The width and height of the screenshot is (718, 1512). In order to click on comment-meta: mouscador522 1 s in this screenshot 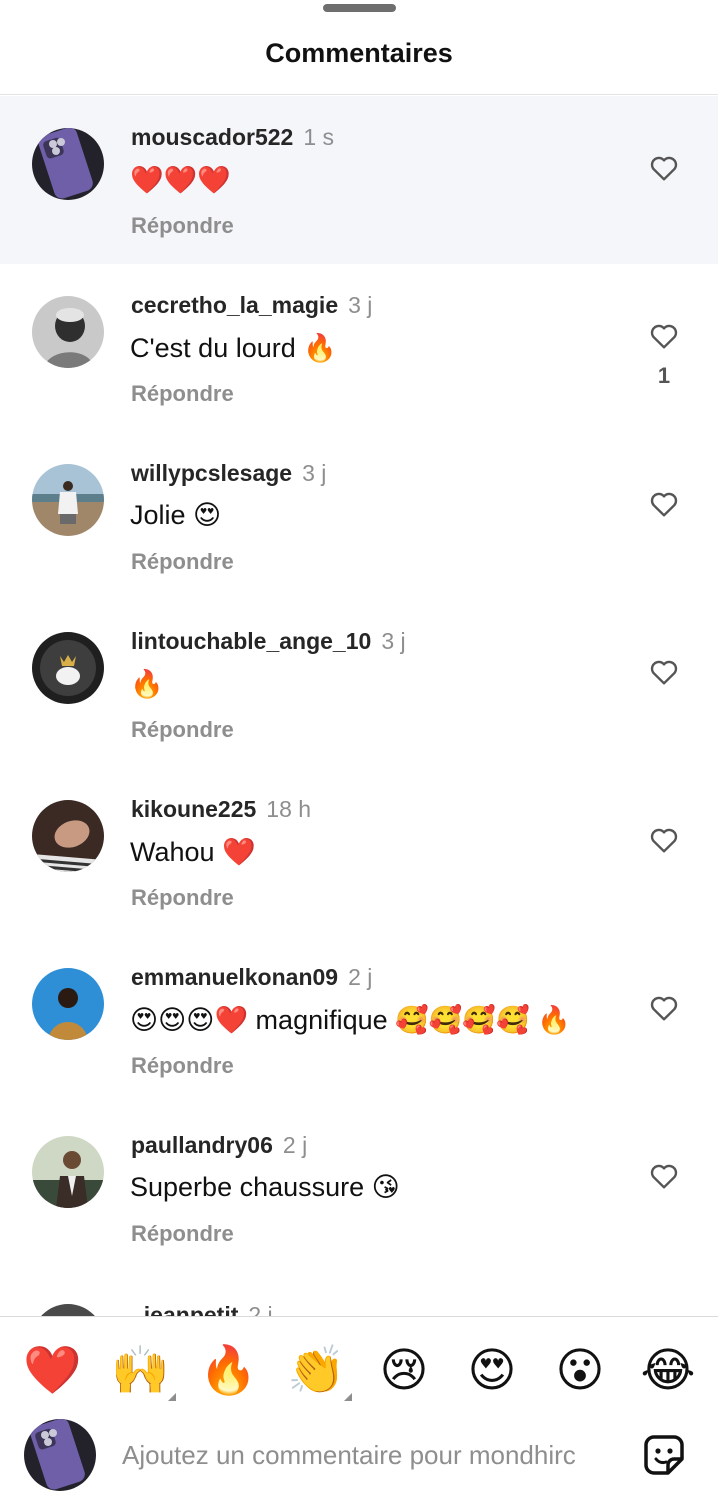, I will do `click(232, 137)`.